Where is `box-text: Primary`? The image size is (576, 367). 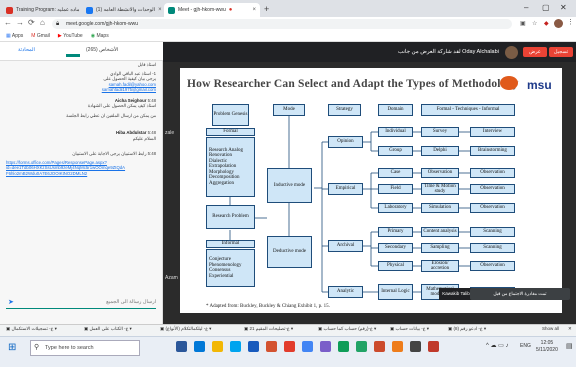
box-text: Primary is located at coordinates (395, 232).